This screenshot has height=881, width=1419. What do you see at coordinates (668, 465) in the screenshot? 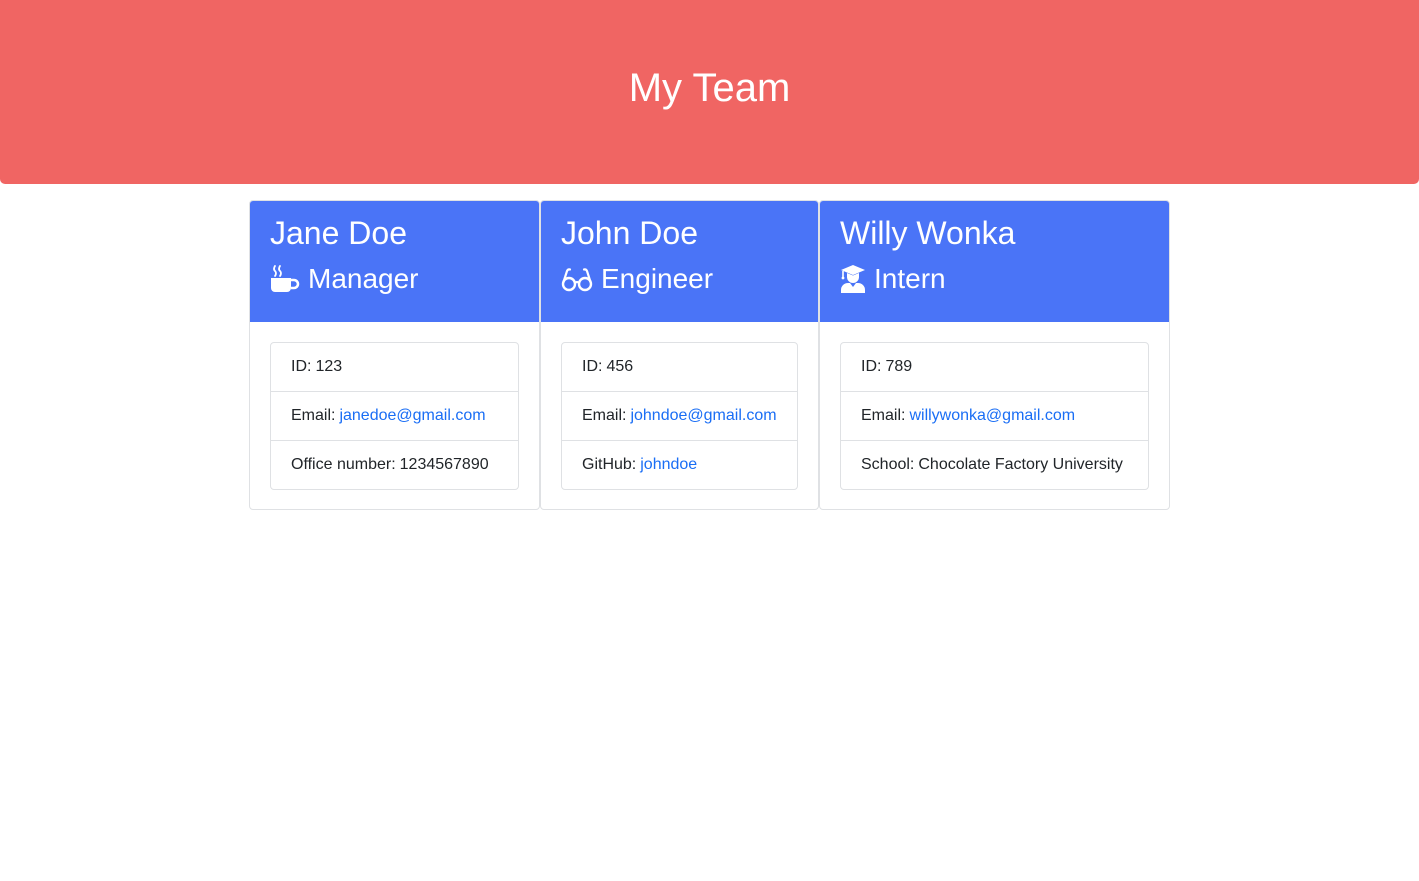
I see `github-link: johndoe` at bounding box center [668, 465].